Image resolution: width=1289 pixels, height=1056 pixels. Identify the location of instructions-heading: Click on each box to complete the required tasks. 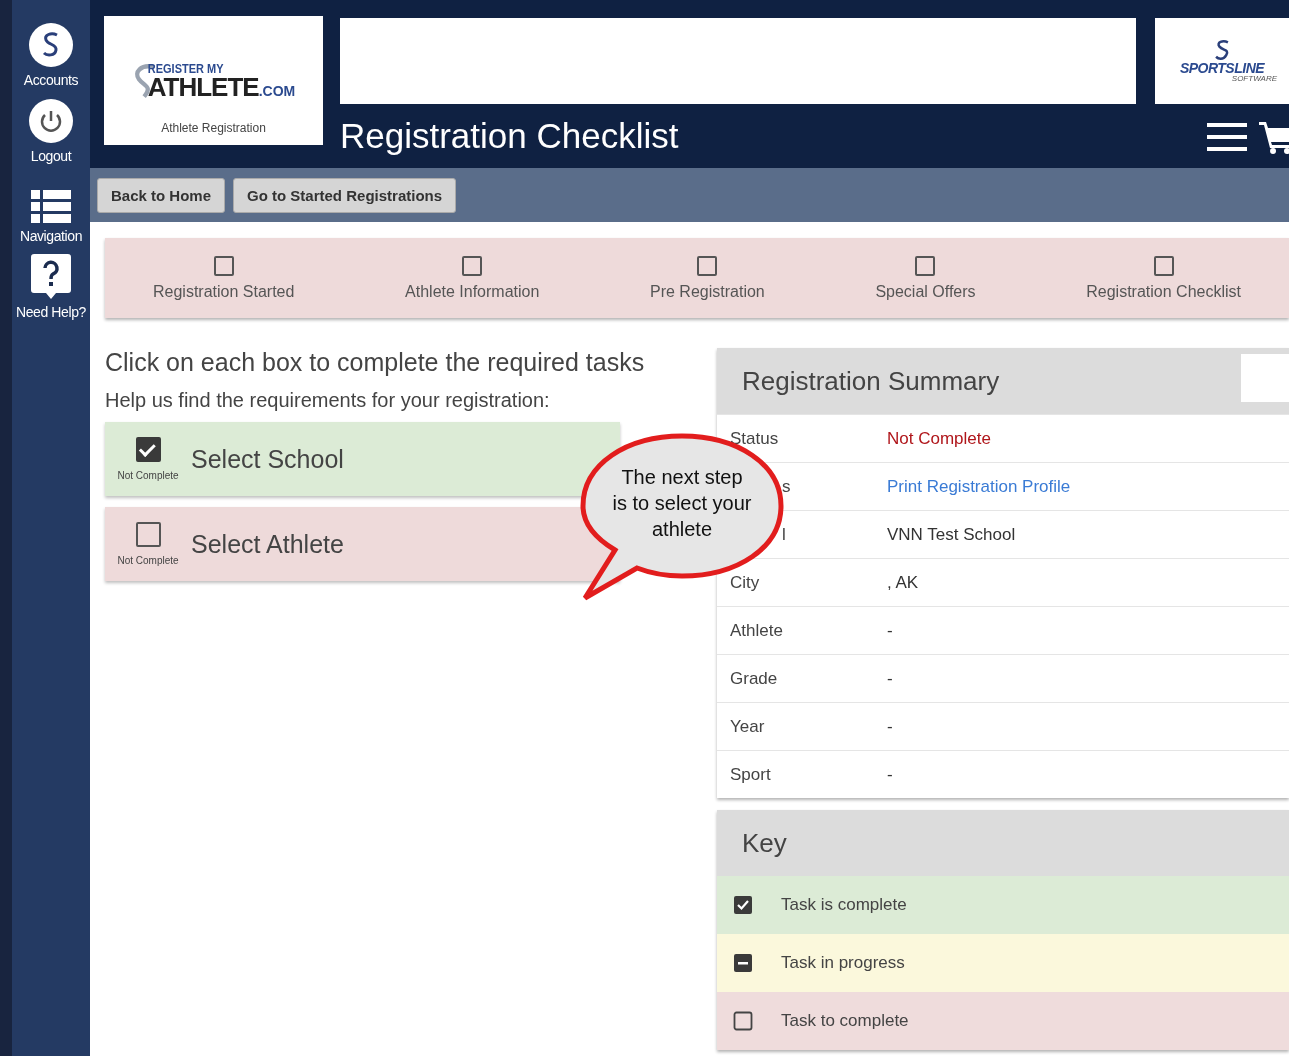
(375, 362).